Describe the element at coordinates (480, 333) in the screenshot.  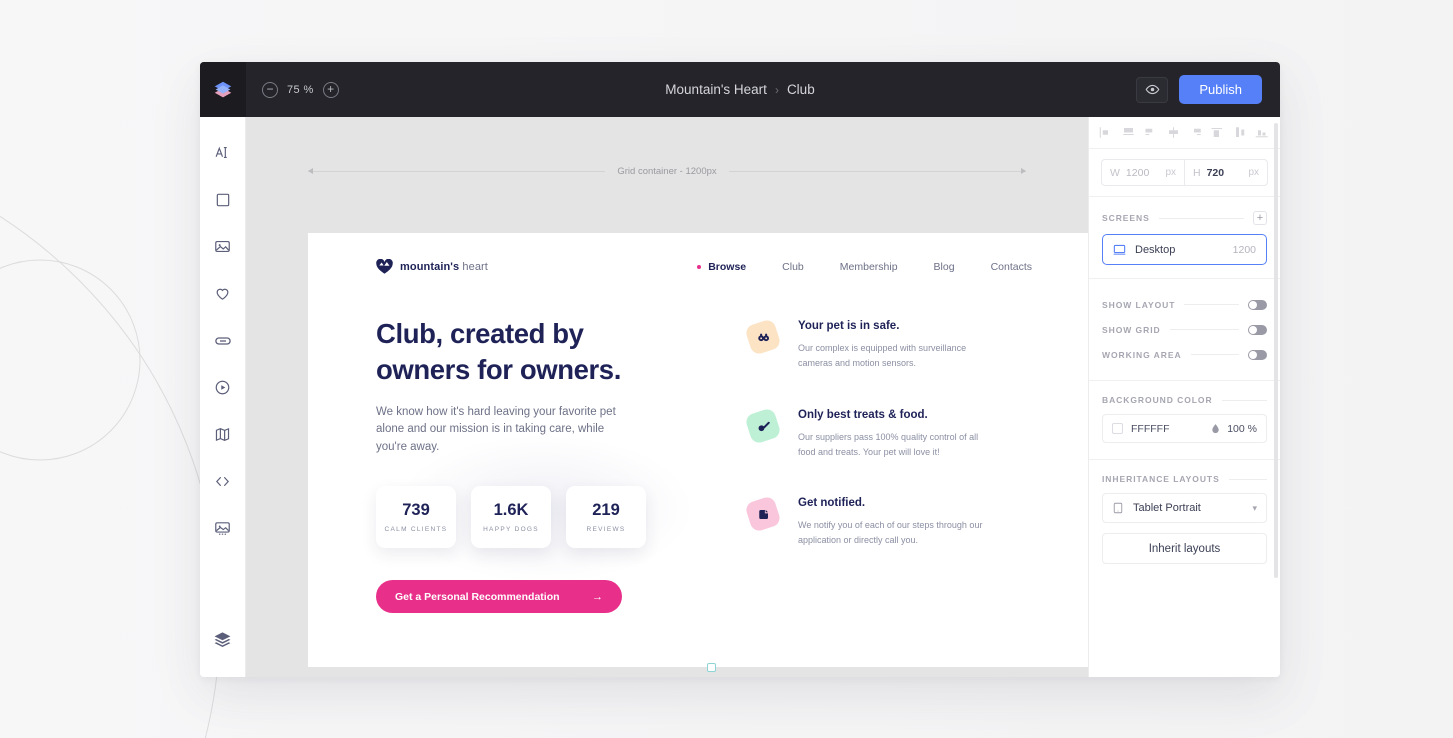
I see `hero-title-line1: Club, created by` at that location.